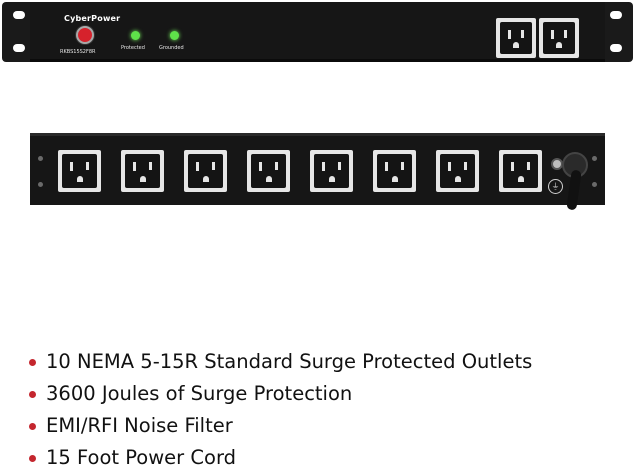 The image size is (640, 474). Describe the element at coordinates (171, 48) in the screenshot. I see `grounded-led-label: Grounded` at that location.